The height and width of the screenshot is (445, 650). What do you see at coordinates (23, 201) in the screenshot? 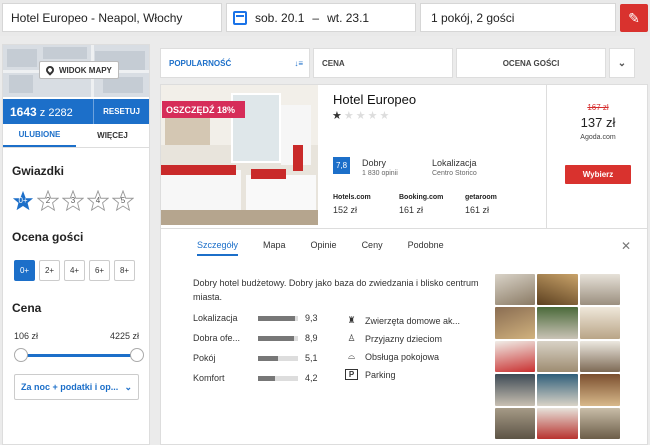
I see `star-option-0: 0+` at bounding box center [23, 201].